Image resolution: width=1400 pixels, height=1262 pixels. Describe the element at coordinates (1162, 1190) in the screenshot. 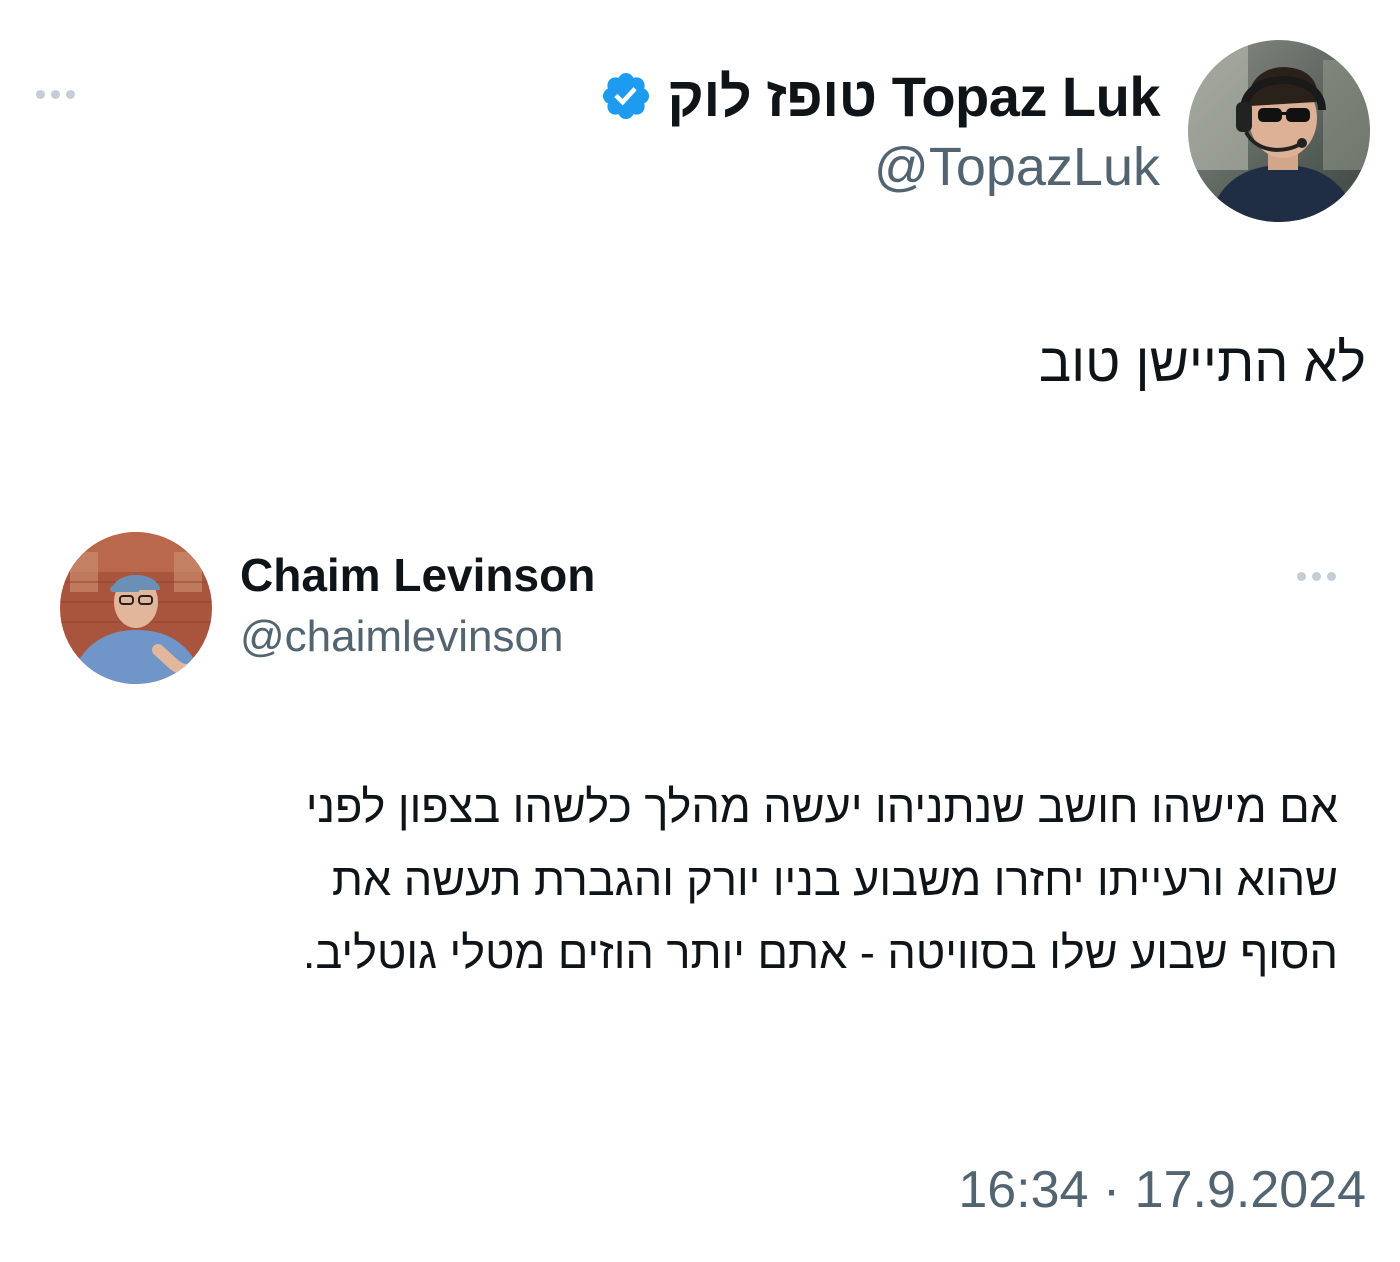

I see `tweet-timestamp: 16:34 · 17.9.2024` at that location.